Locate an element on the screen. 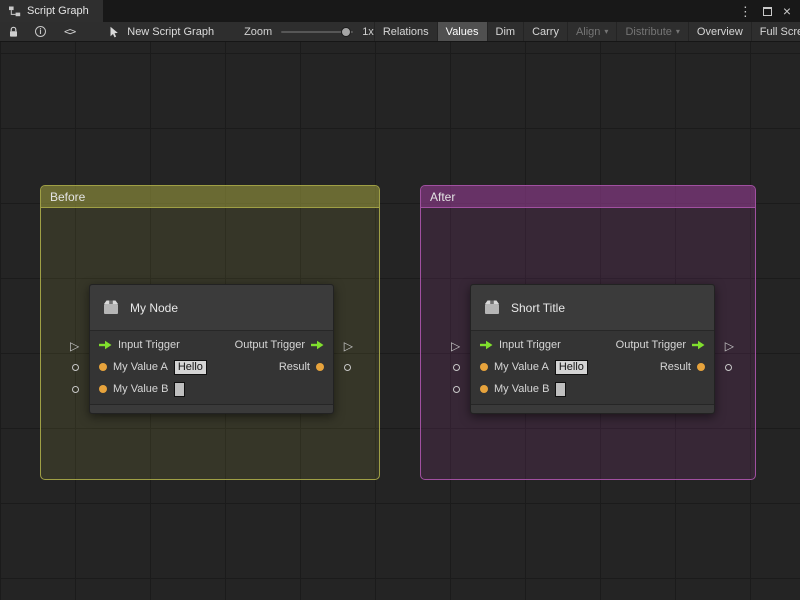 This screenshot has width=800, height=600. relations-button: Relations is located at coordinates (405, 31).